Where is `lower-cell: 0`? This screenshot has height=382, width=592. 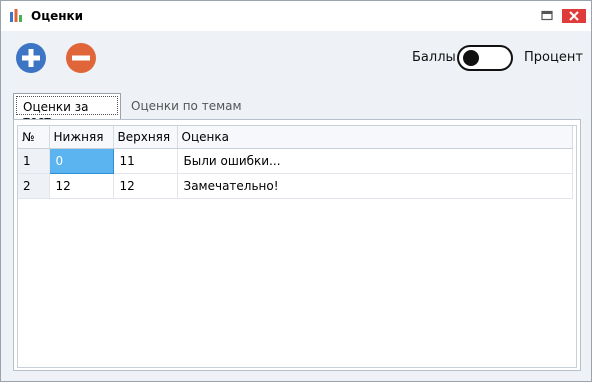
lower-cell: 0 is located at coordinates (81, 160).